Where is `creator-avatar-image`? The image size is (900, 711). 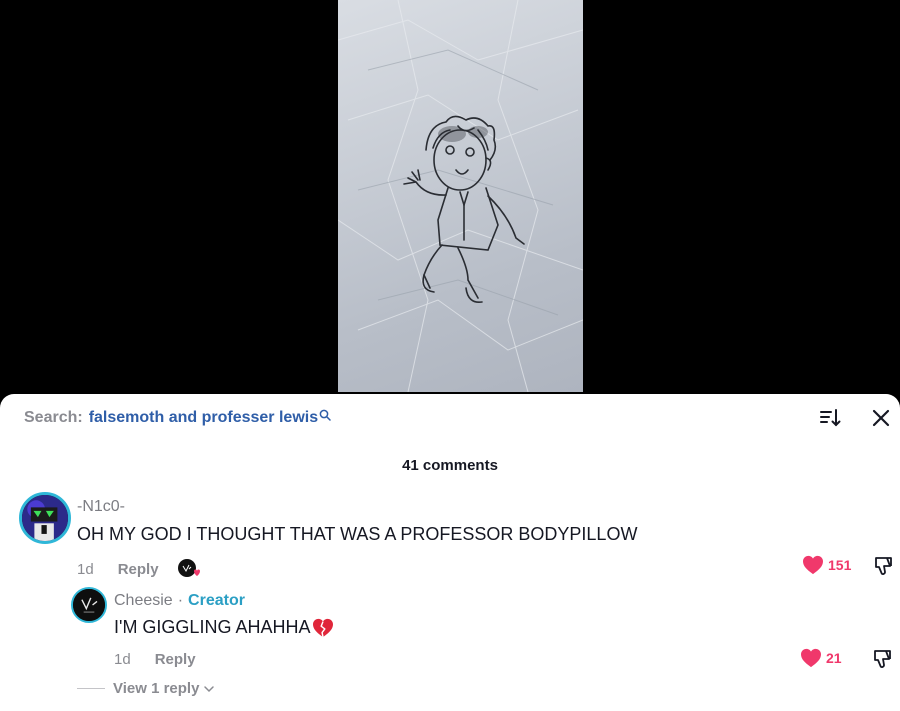 creator-avatar-image is located at coordinates (89, 605).